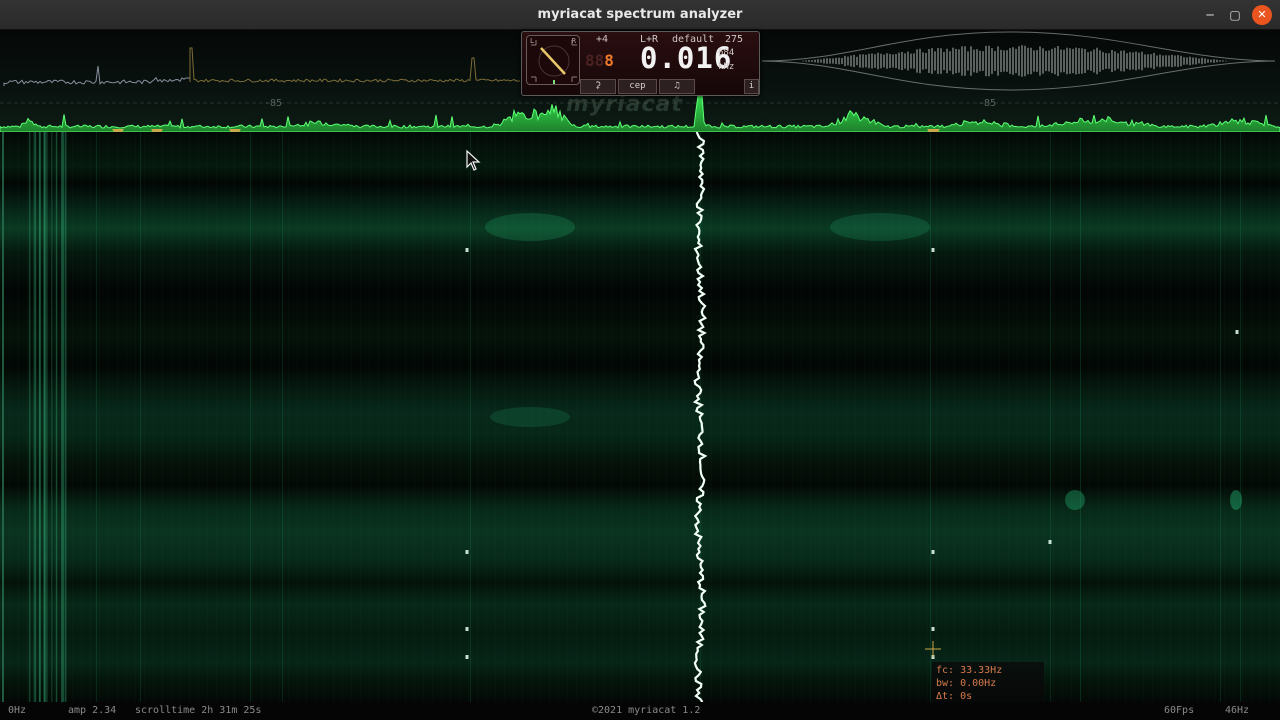 The height and width of the screenshot is (720, 1280). I want to click on panel-buttons: ⚳ cep ♫ i, so click(670, 87).